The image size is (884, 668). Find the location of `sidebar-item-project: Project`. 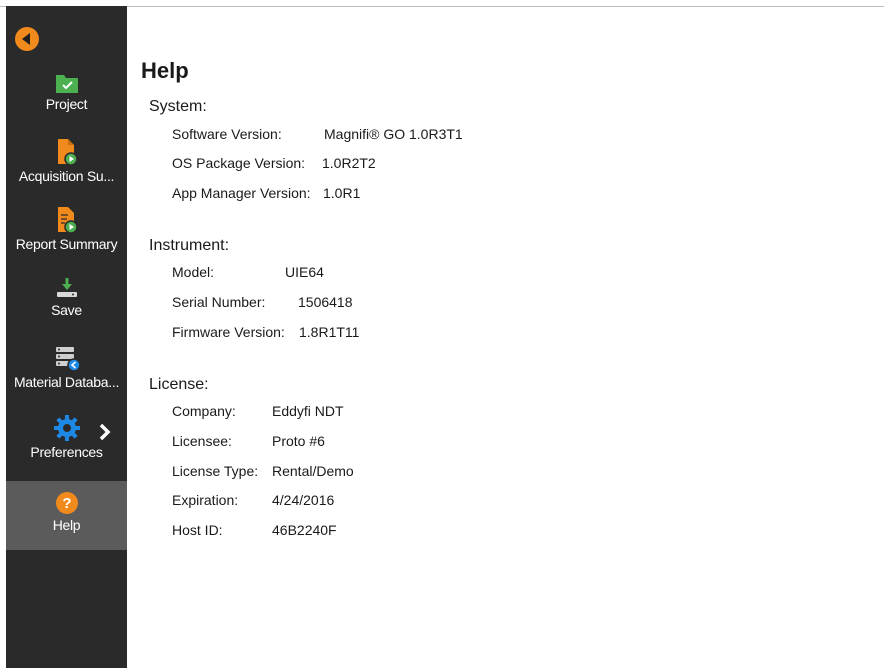

sidebar-item-project: Project is located at coordinates (66, 100).